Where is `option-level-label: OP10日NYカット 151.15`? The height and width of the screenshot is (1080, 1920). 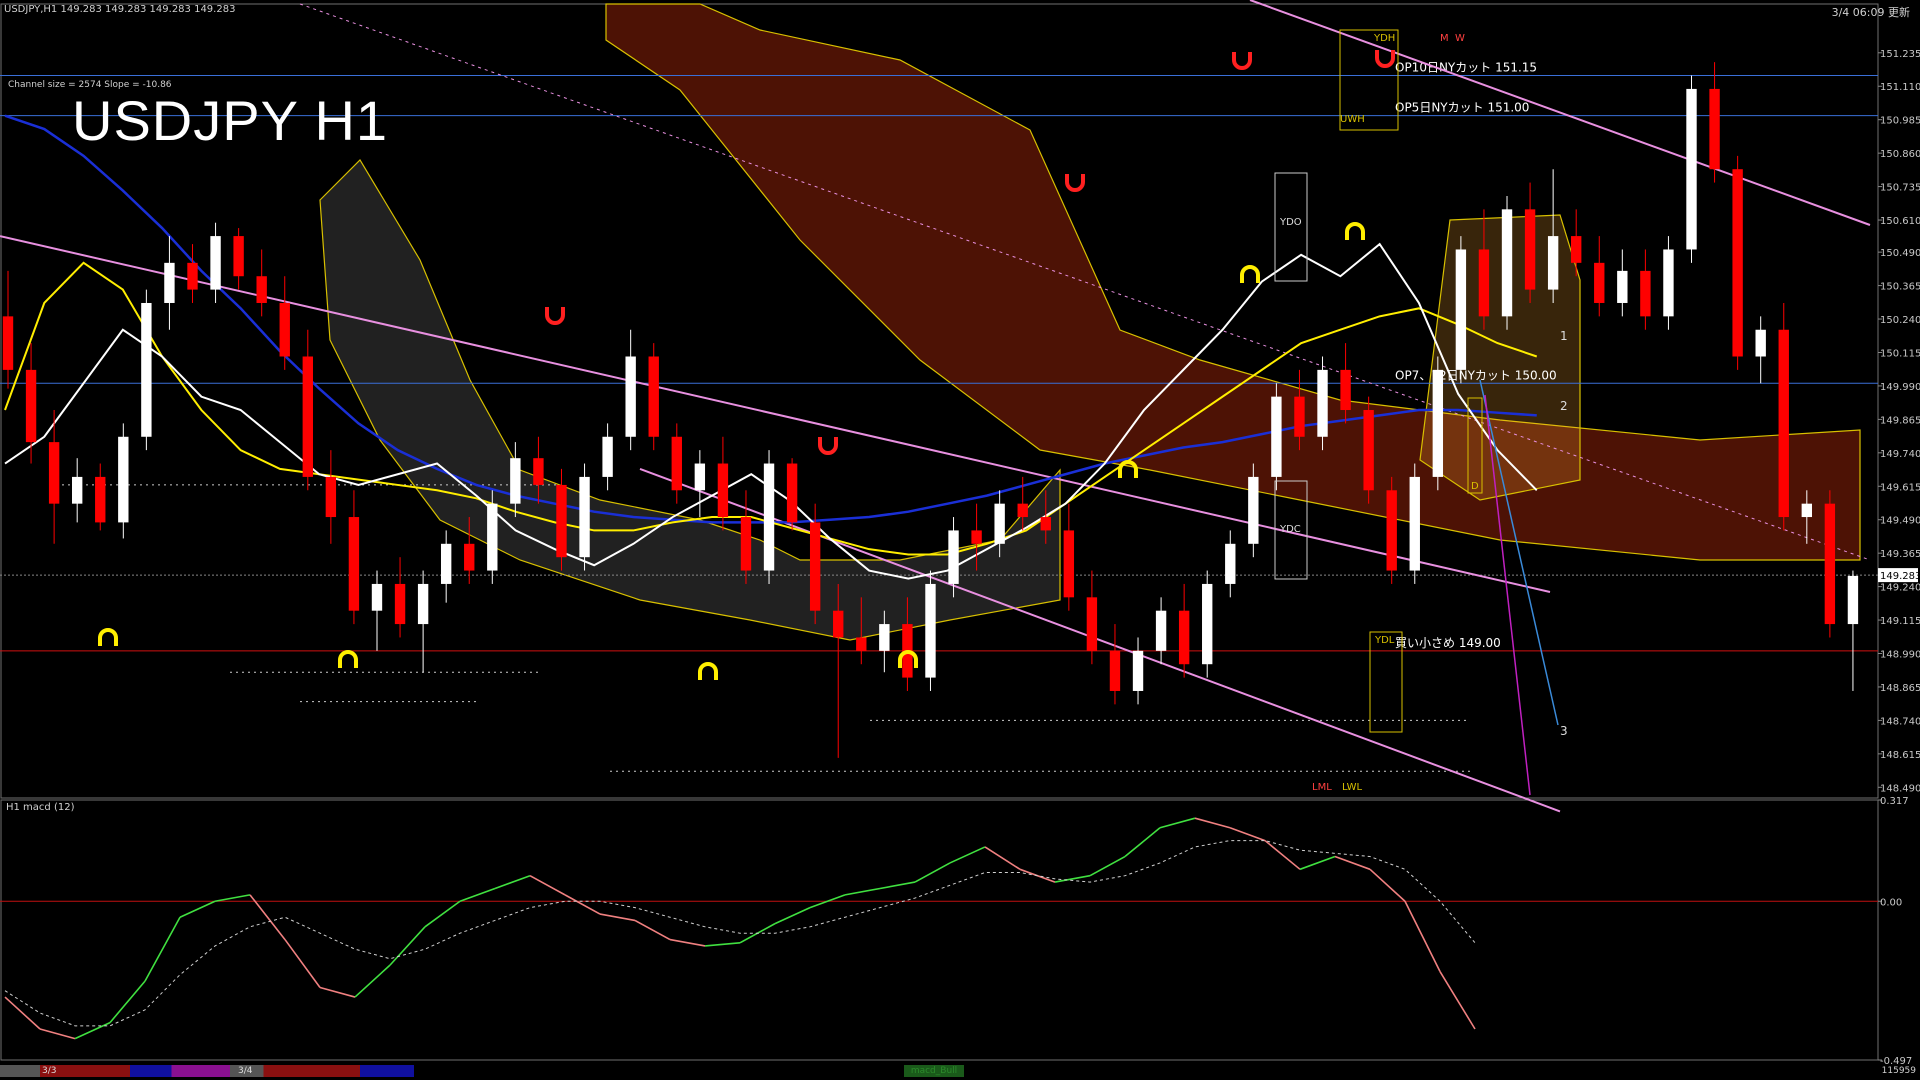
option-level-label: OP10日NYカット 151.15 is located at coordinates (1466, 68).